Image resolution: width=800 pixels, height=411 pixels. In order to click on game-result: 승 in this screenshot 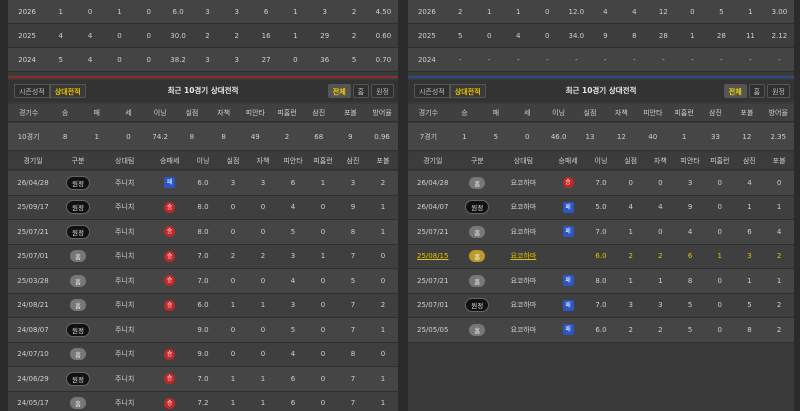, I will do `click(169, 379)`.